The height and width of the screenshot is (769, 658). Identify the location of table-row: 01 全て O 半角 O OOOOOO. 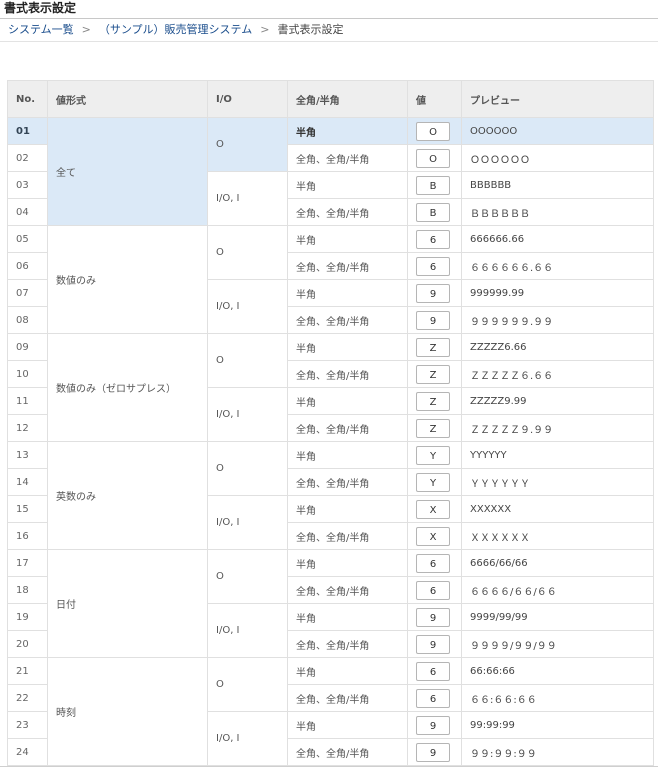
(330, 171).